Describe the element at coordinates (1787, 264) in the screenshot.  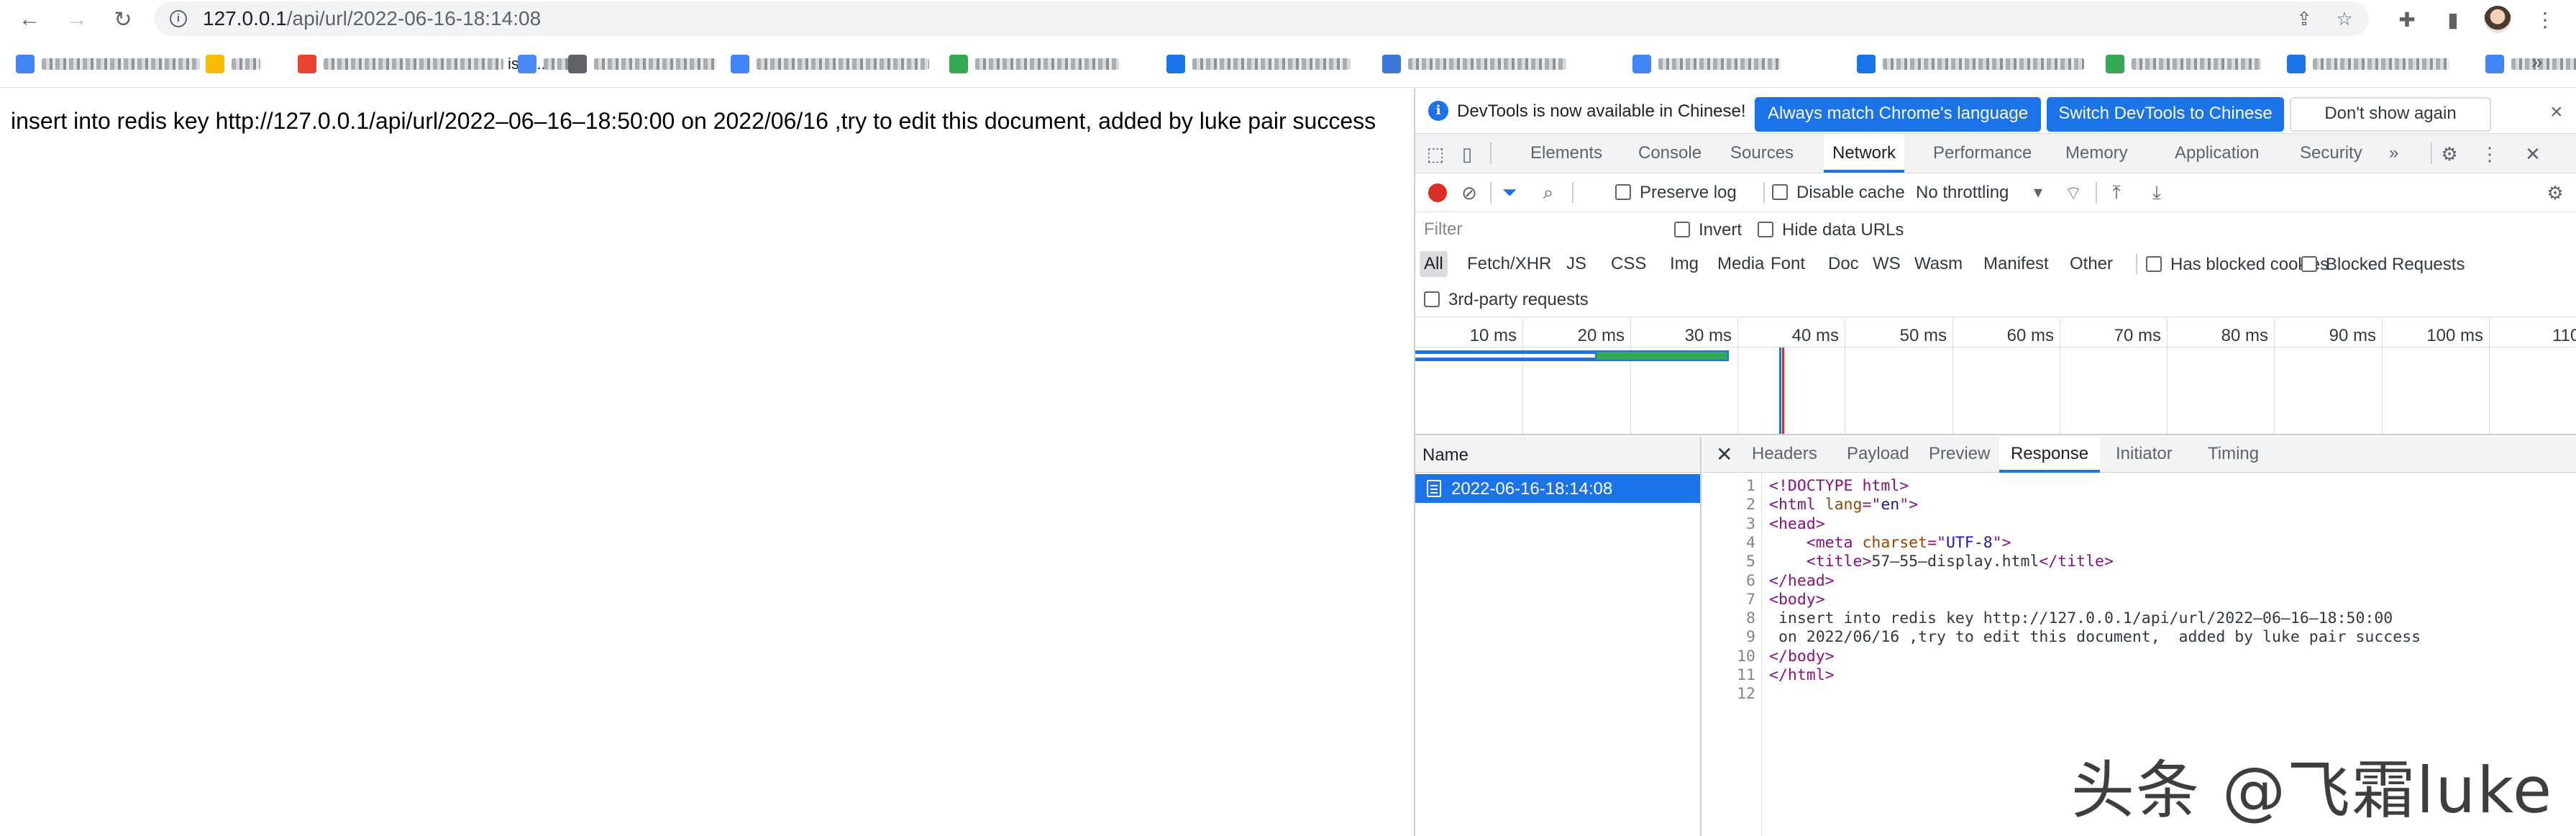
I see `type-filter-font: Font` at that location.